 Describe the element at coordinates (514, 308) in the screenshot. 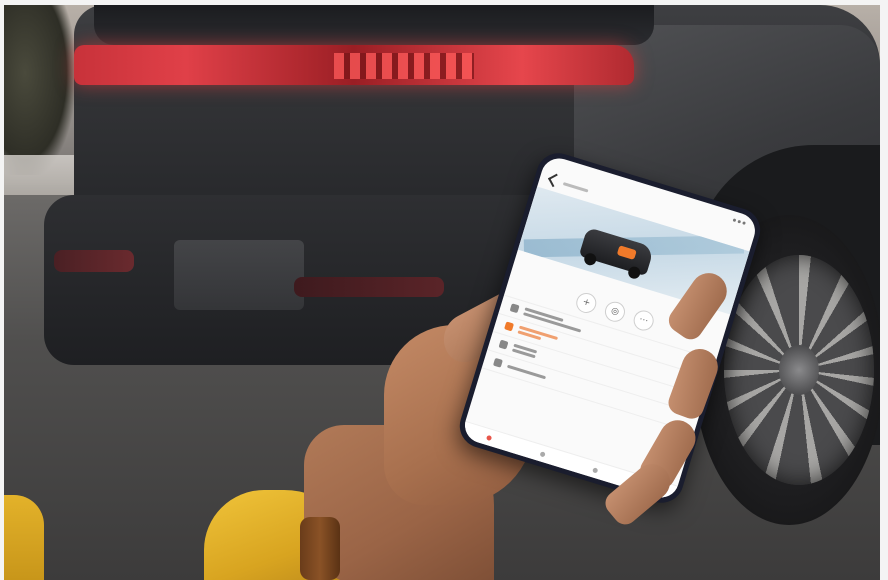

I see `settings-icon` at that location.